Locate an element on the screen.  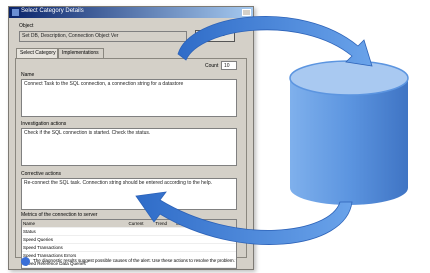
database-icon is located at coordinates (349, 132).